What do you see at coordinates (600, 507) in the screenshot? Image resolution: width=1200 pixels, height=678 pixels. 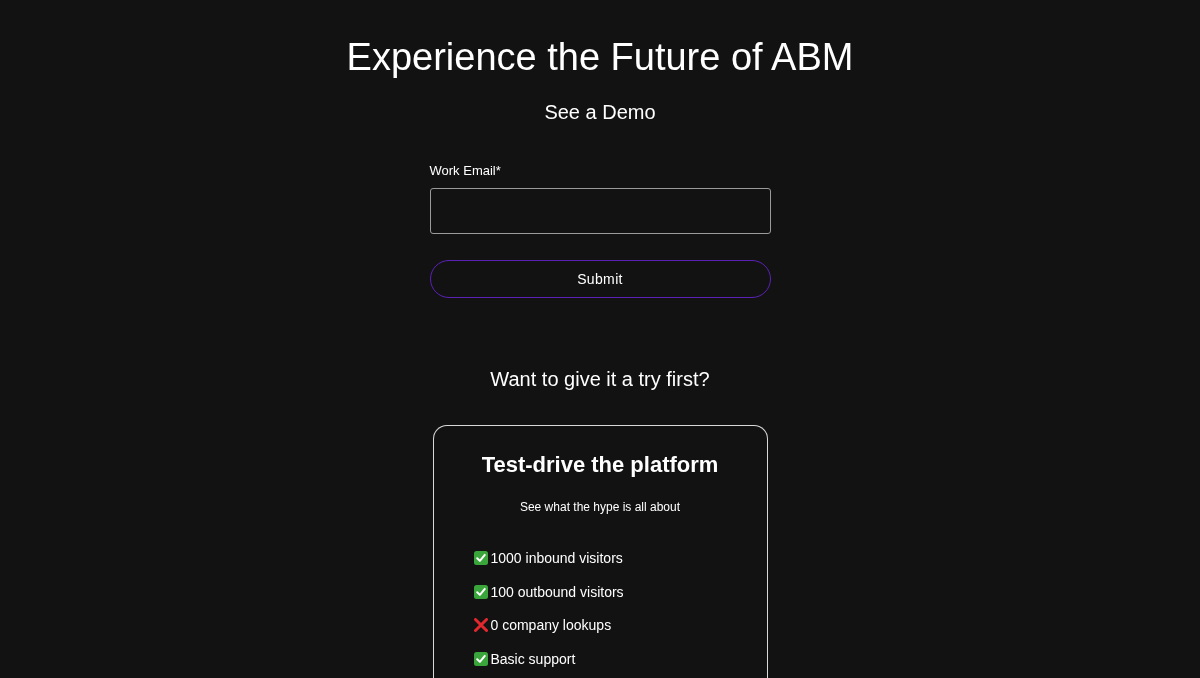 I see `card-subtitle: See what the hype is all about` at bounding box center [600, 507].